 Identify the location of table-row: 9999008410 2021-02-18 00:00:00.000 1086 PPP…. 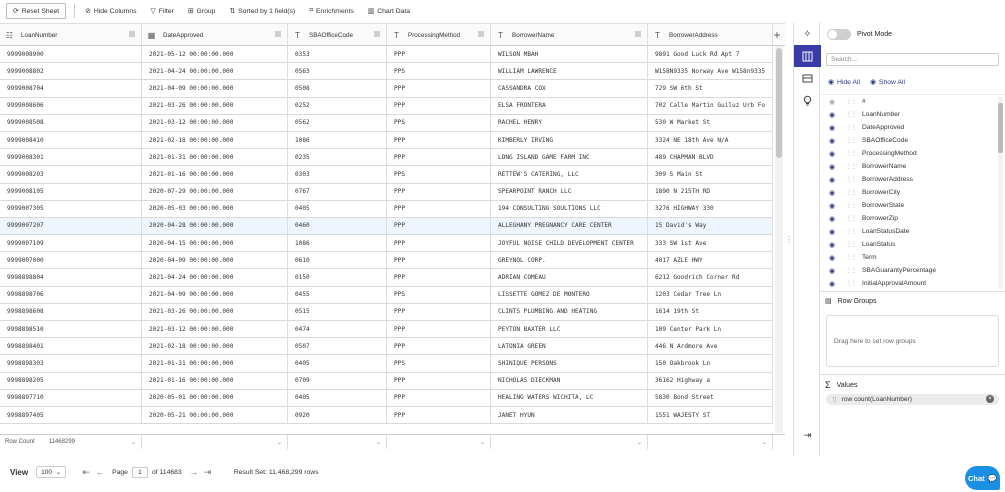
(386, 140).